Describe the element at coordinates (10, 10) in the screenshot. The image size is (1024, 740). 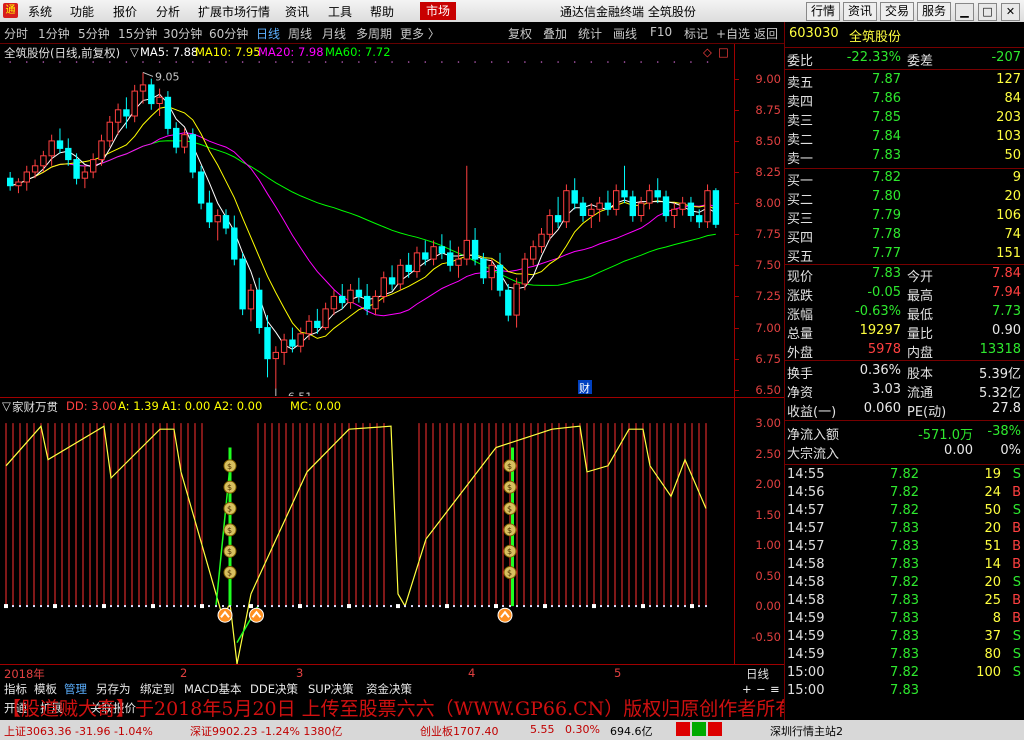
I see `app-logo-icon: 通` at that location.